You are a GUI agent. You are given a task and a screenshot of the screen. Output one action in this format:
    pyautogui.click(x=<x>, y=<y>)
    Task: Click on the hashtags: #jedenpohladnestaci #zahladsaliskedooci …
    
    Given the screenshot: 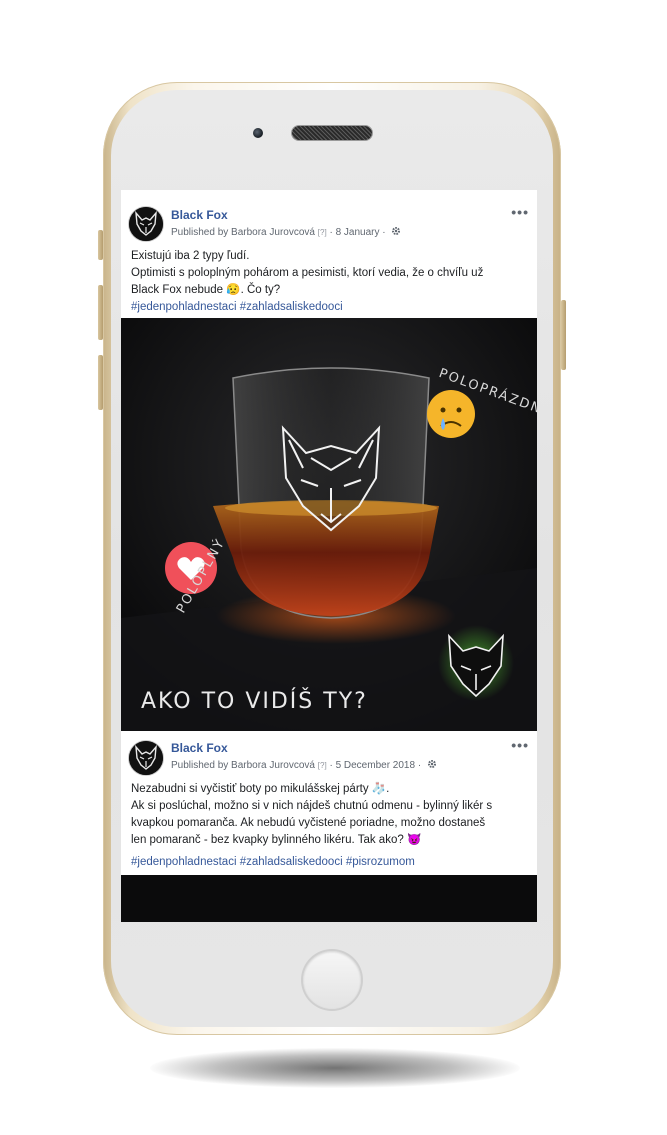 What is the action you would take?
    pyautogui.click(x=311, y=862)
    